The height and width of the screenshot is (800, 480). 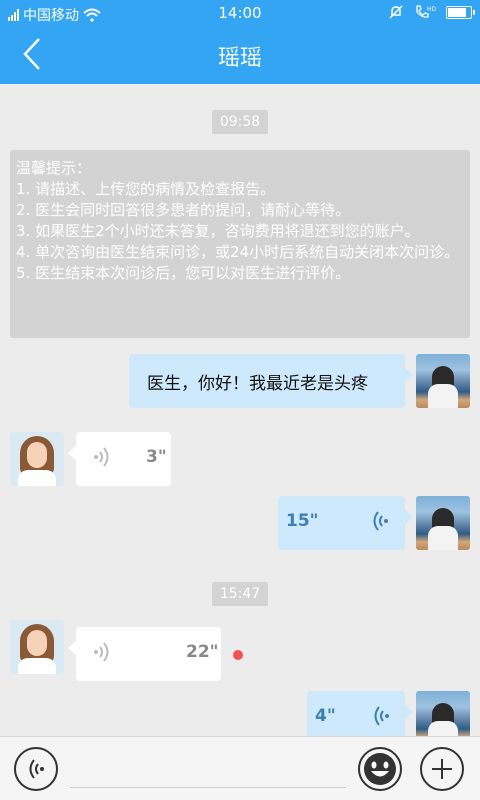 What do you see at coordinates (345, 523) in the screenshot?
I see `voice-message-user: 15"` at bounding box center [345, 523].